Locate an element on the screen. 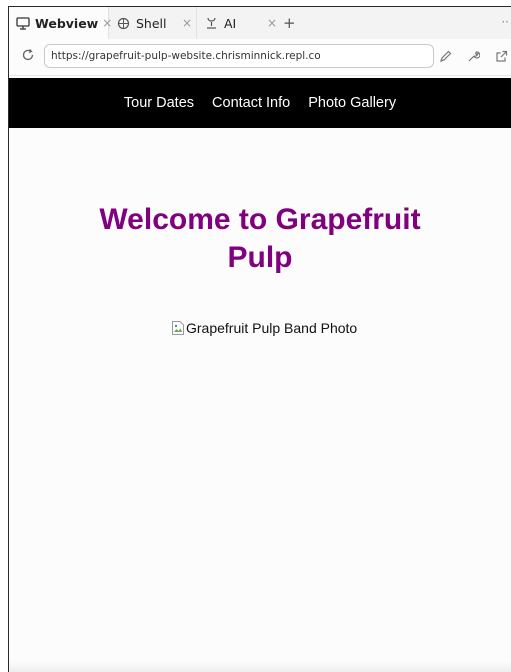  address-tools is located at coordinates (473, 56).